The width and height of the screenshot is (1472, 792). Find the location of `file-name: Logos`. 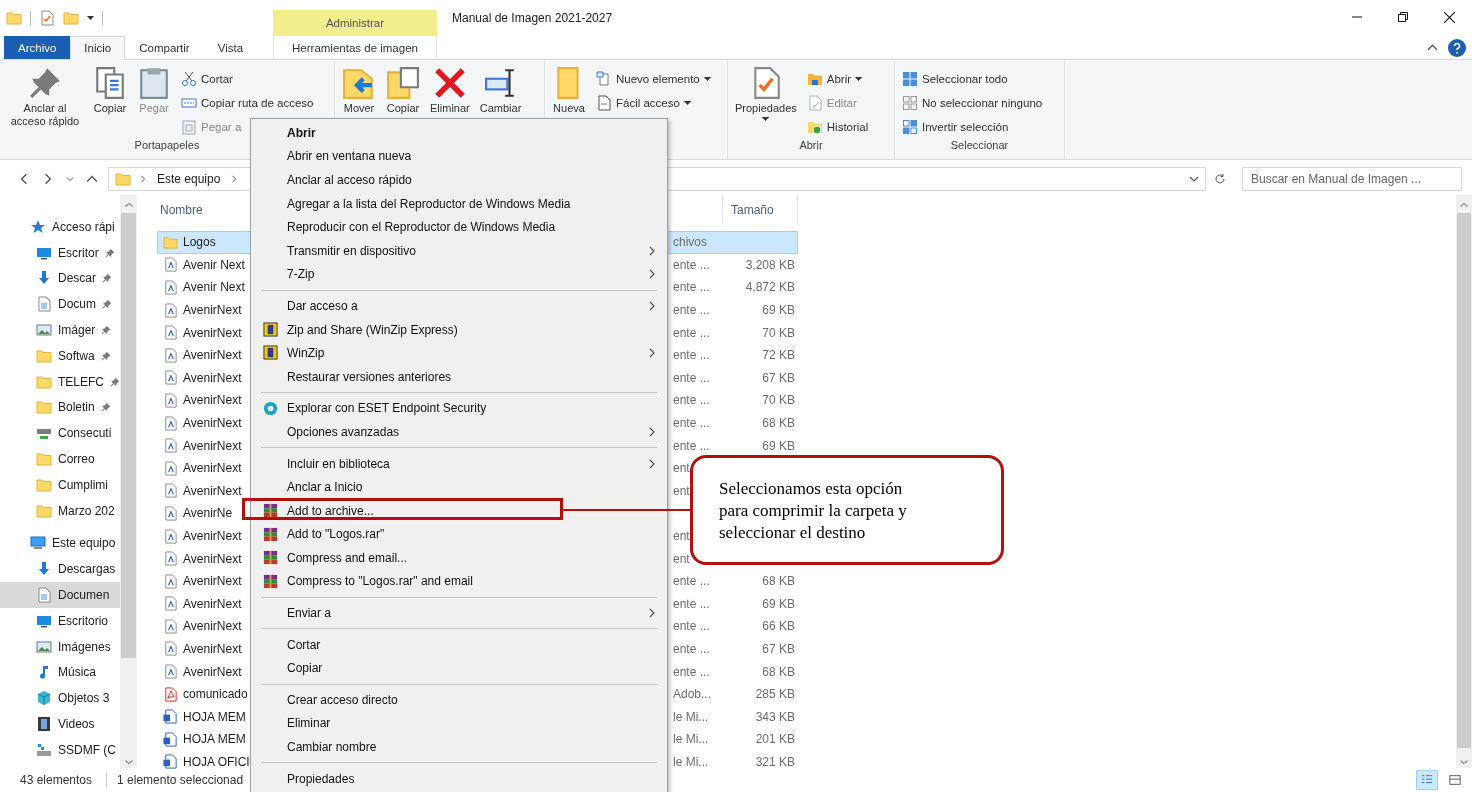

file-name: Logos is located at coordinates (199, 242).